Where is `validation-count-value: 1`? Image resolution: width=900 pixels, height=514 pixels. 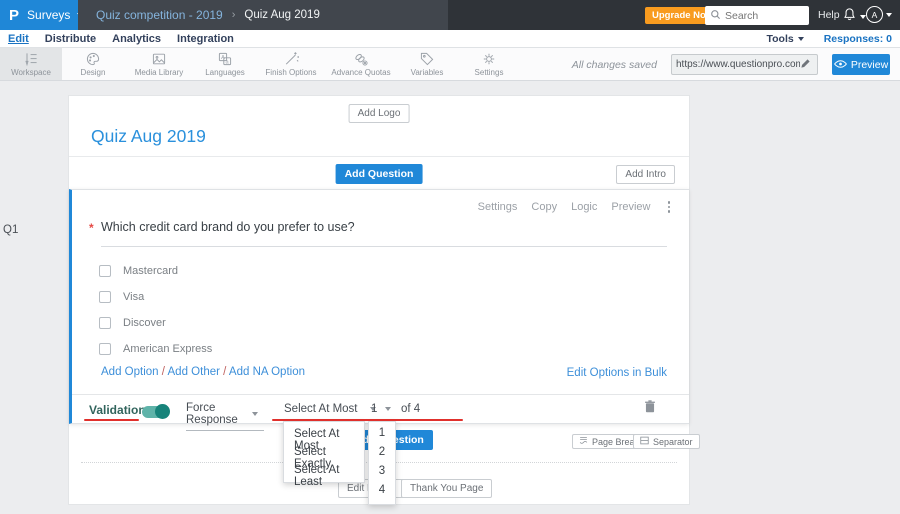 validation-count-value: 1 is located at coordinates (374, 409).